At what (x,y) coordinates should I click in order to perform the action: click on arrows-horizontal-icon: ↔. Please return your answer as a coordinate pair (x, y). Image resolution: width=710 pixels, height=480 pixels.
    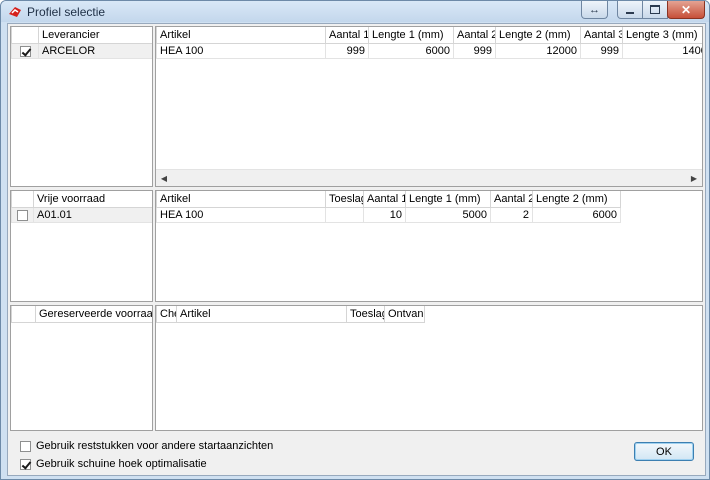
    Looking at the image, I should click on (594, 9).